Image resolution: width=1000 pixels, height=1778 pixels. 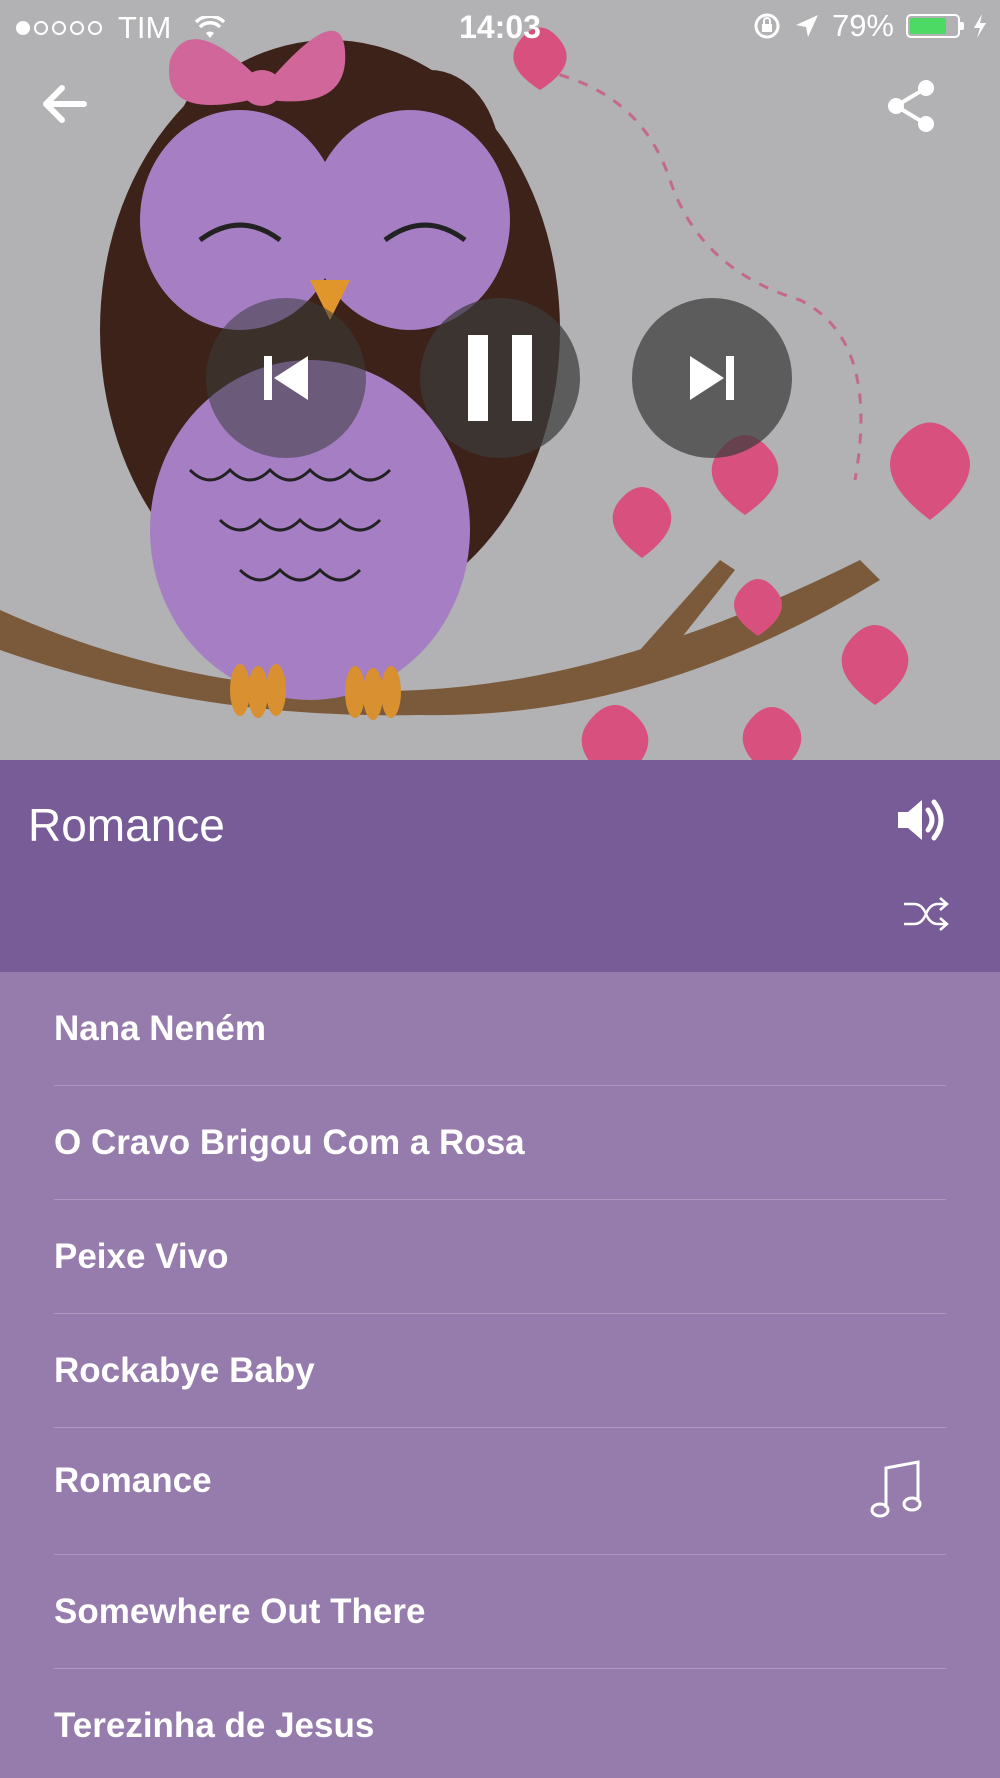 What do you see at coordinates (896, 1489) in the screenshot?
I see `music-note-icon` at bounding box center [896, 1489].